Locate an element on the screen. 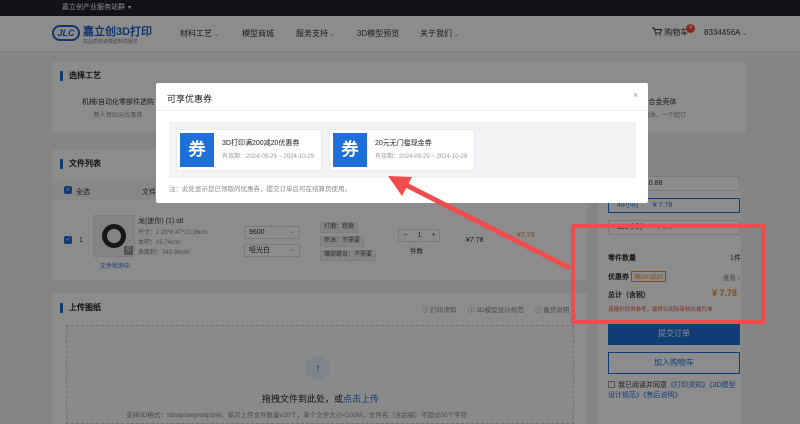 The image size is (800, 424). modal-note: 注：此处显示您已领取的优惠券，提交订单后可在结算页使用。 is located at coordinates (260, 189).